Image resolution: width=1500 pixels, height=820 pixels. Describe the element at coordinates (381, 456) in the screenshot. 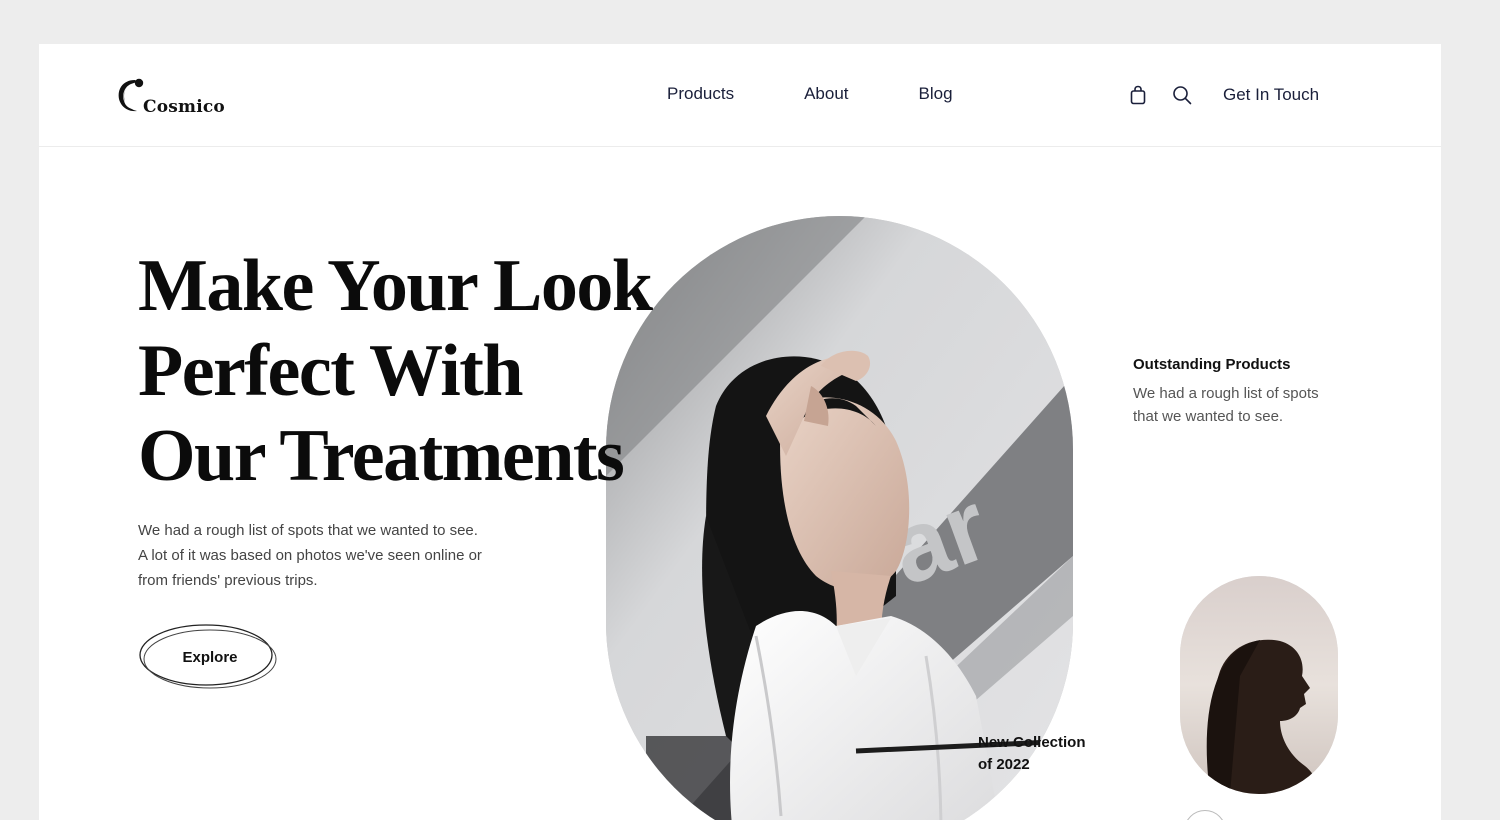

I see `headline-line: Our Treatments` at that location.